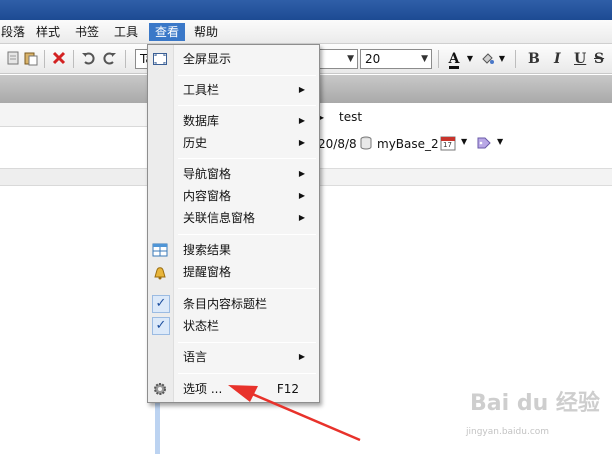 This screenshot has width=612, height=454. Describe the element at coordinates (201, 326) in the screenshot. I see `menu-item-label: 状态栏` at that location.